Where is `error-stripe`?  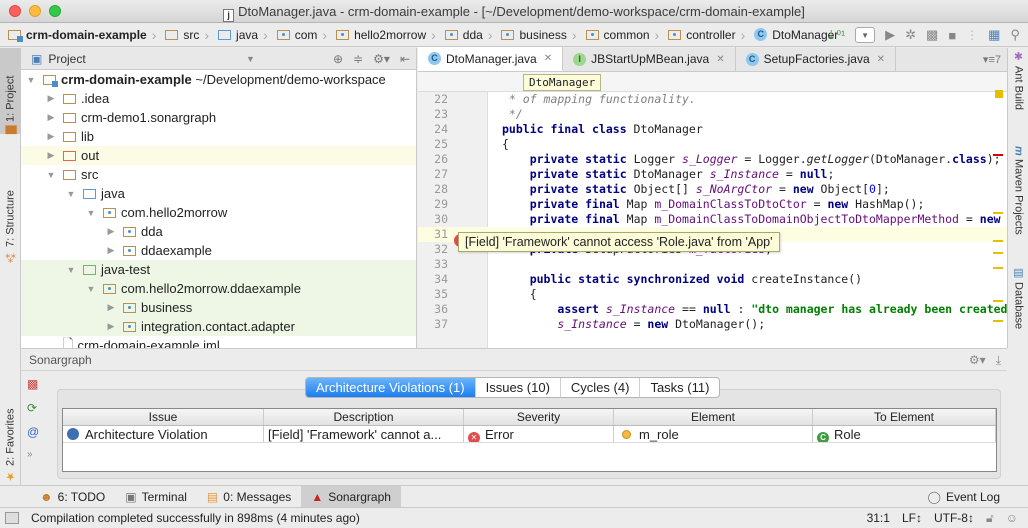 error-stripe is located at coordinates (998, 231).